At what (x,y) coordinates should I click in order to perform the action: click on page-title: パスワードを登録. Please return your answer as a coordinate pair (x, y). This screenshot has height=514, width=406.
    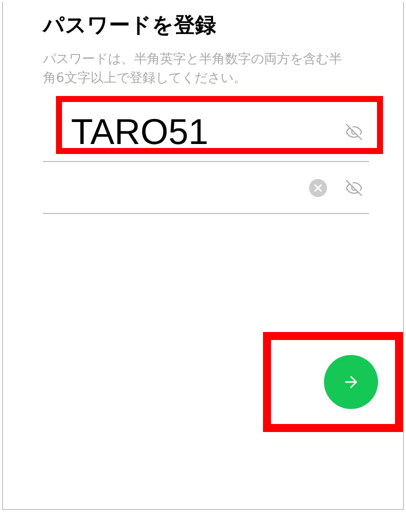
    Looking at the image, I should click on (130, 25).